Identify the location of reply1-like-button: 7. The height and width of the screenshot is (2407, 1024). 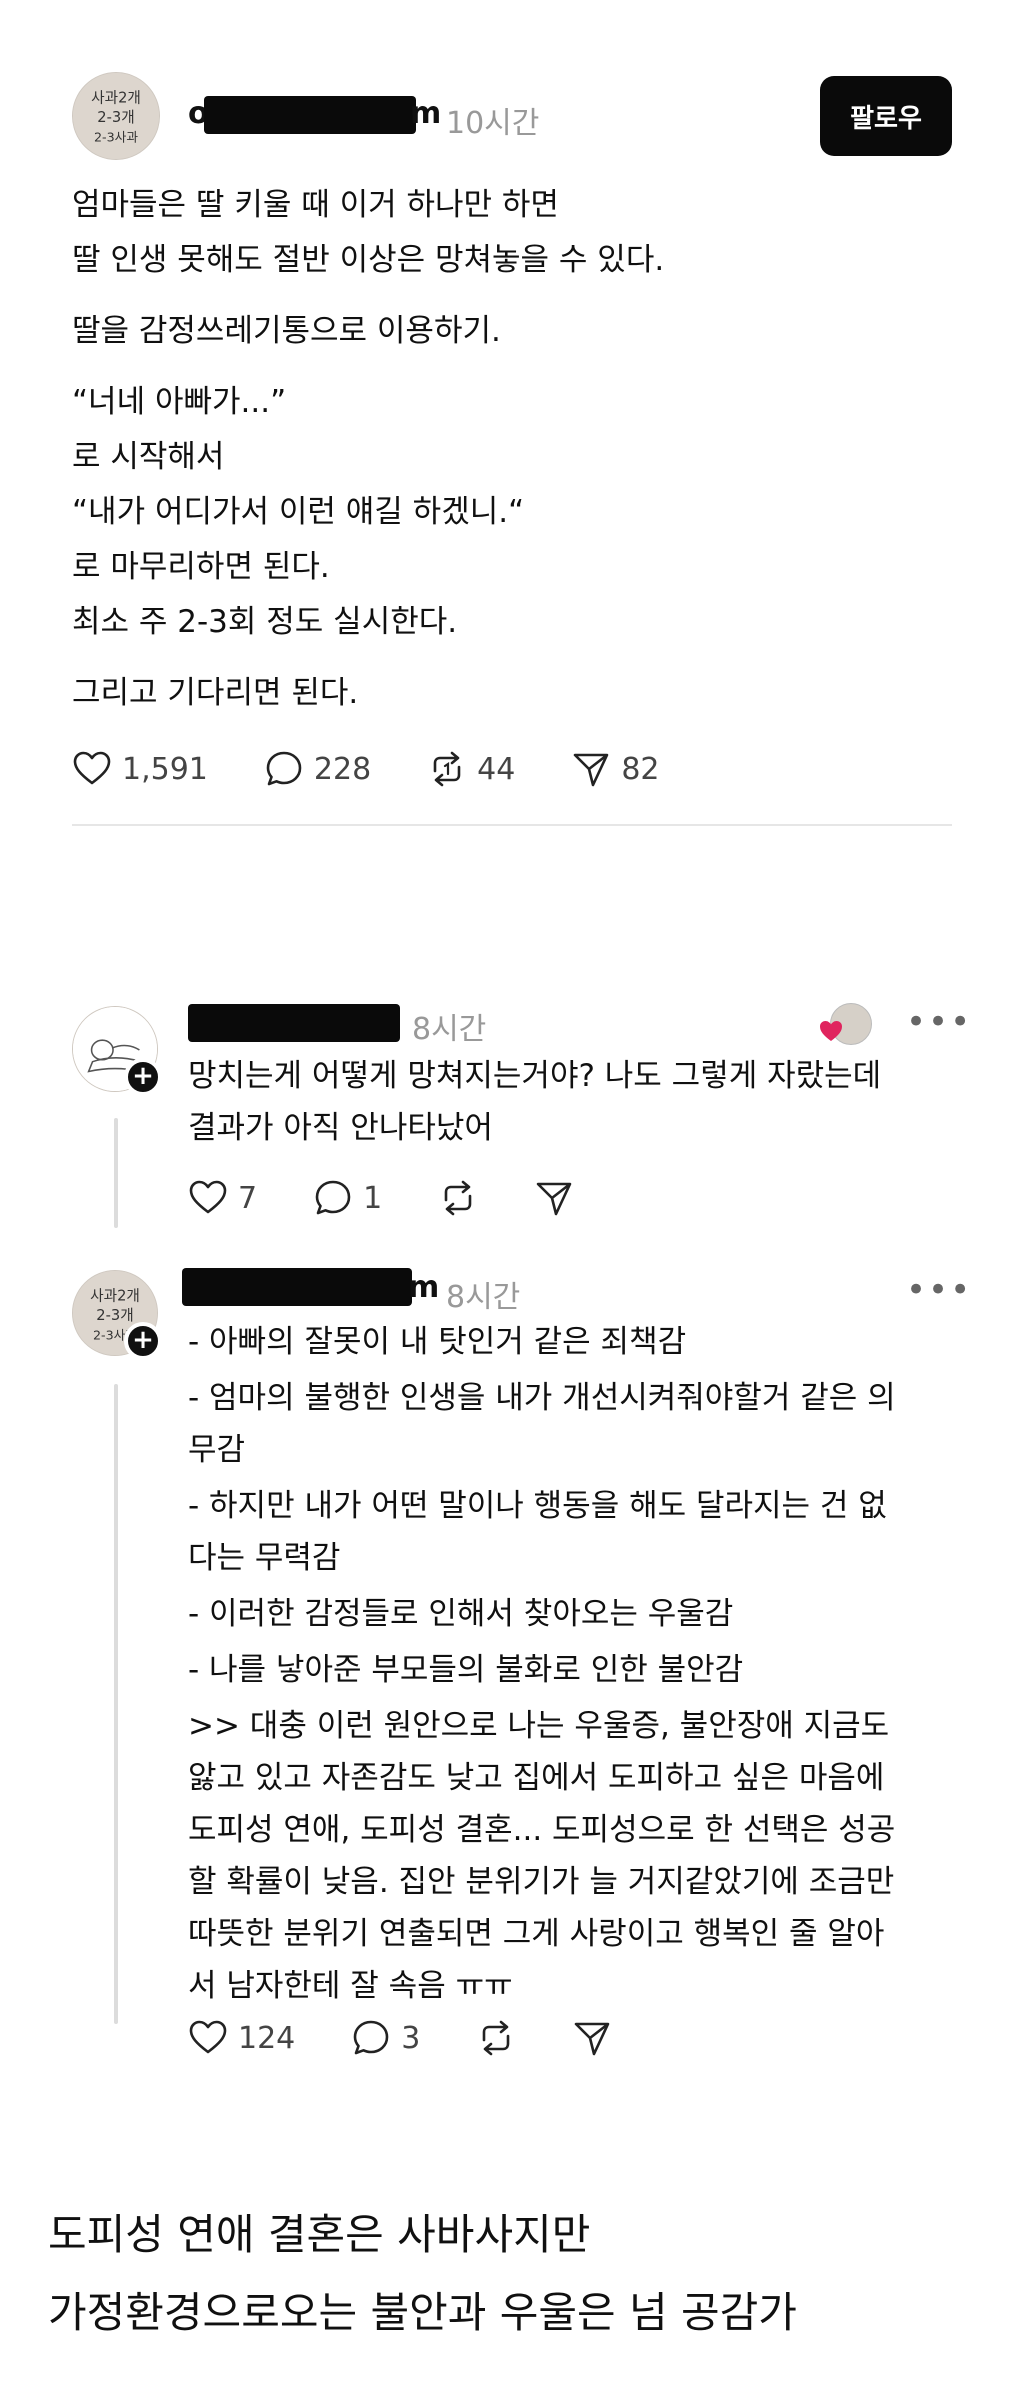
(222, 1198).